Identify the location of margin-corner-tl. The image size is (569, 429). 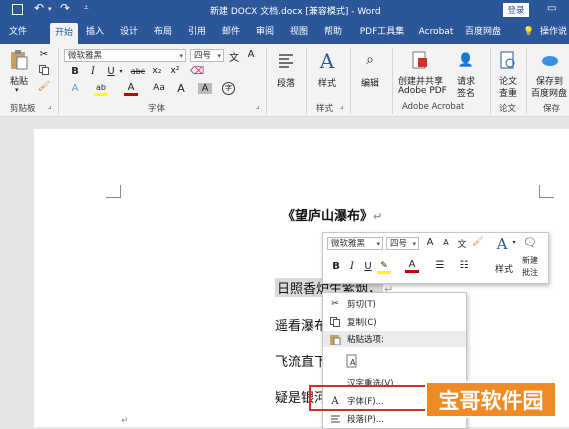
(113, 191).